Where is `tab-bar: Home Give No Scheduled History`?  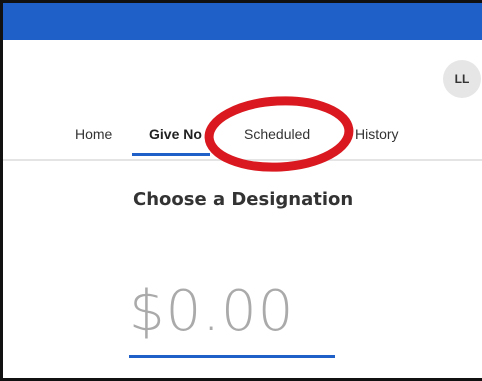
tab-bar: Home Give No Scheduled History is located at coordinates (242, 142).